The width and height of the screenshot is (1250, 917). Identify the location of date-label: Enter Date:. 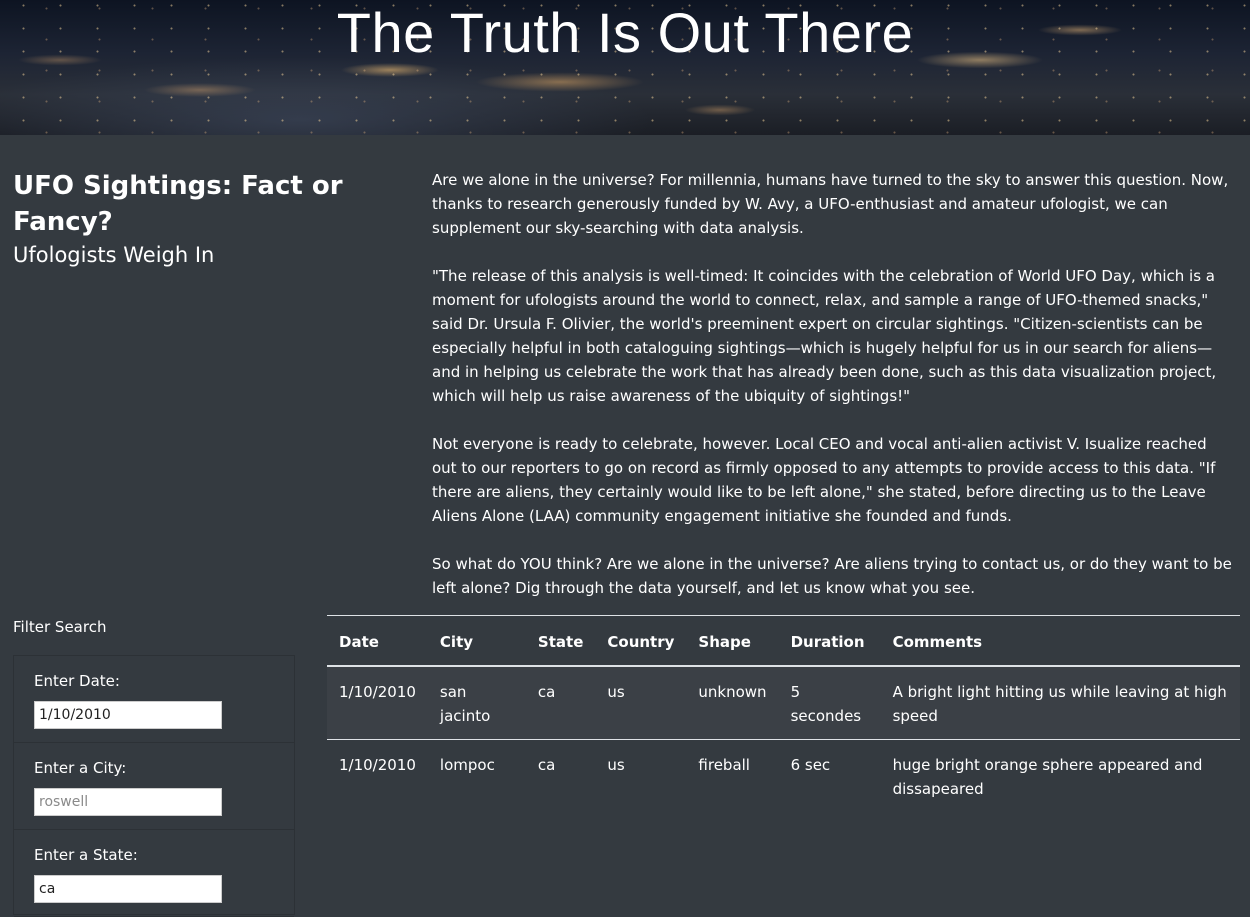
(77, 681).